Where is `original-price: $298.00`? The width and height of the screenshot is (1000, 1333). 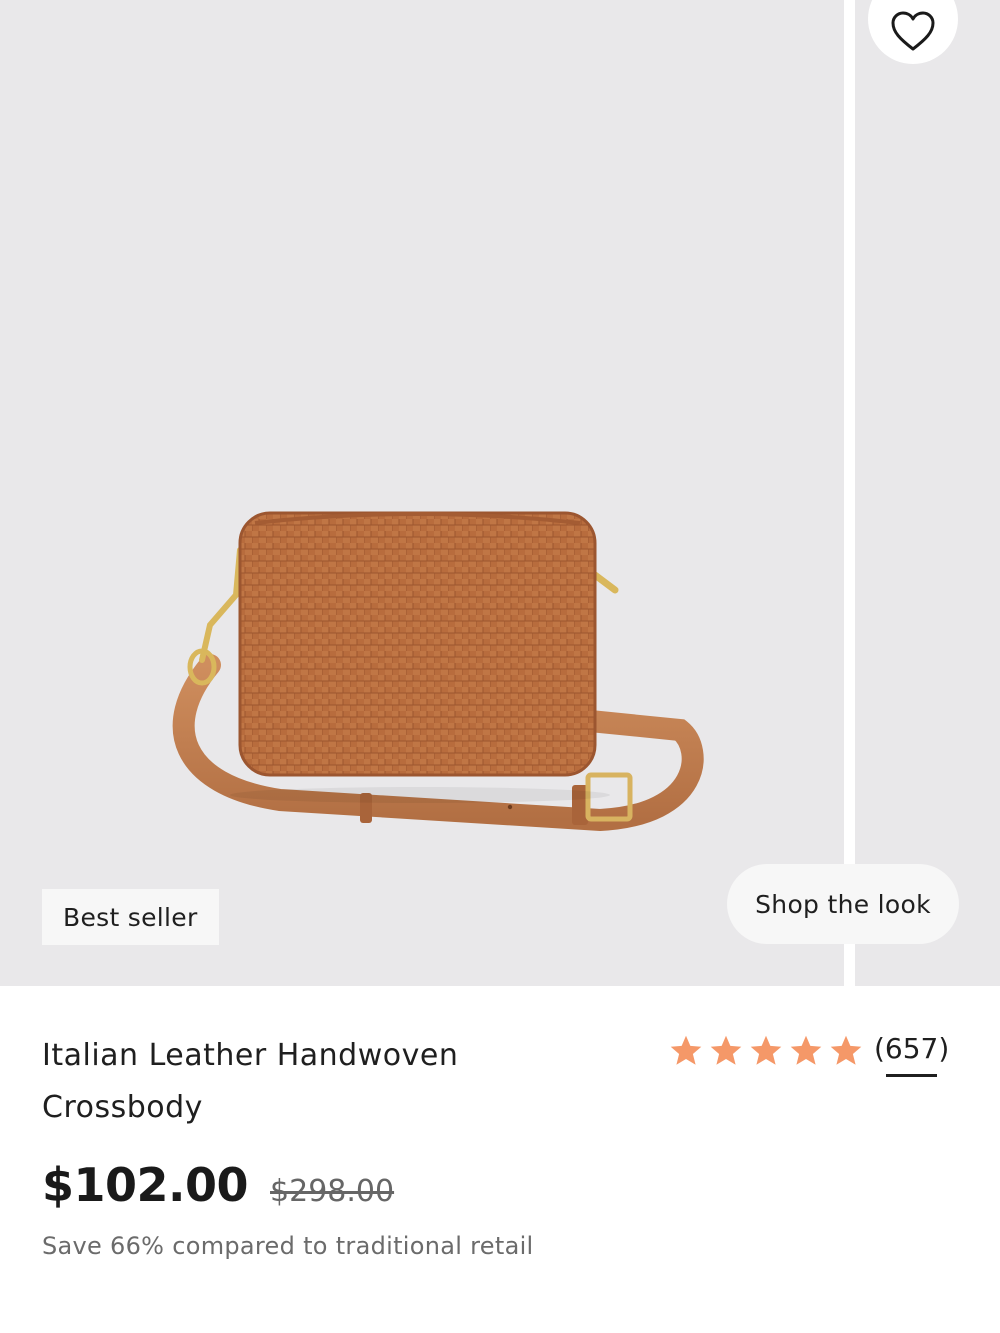
original-price: $298.00 is located at coordinates (332, 1191).